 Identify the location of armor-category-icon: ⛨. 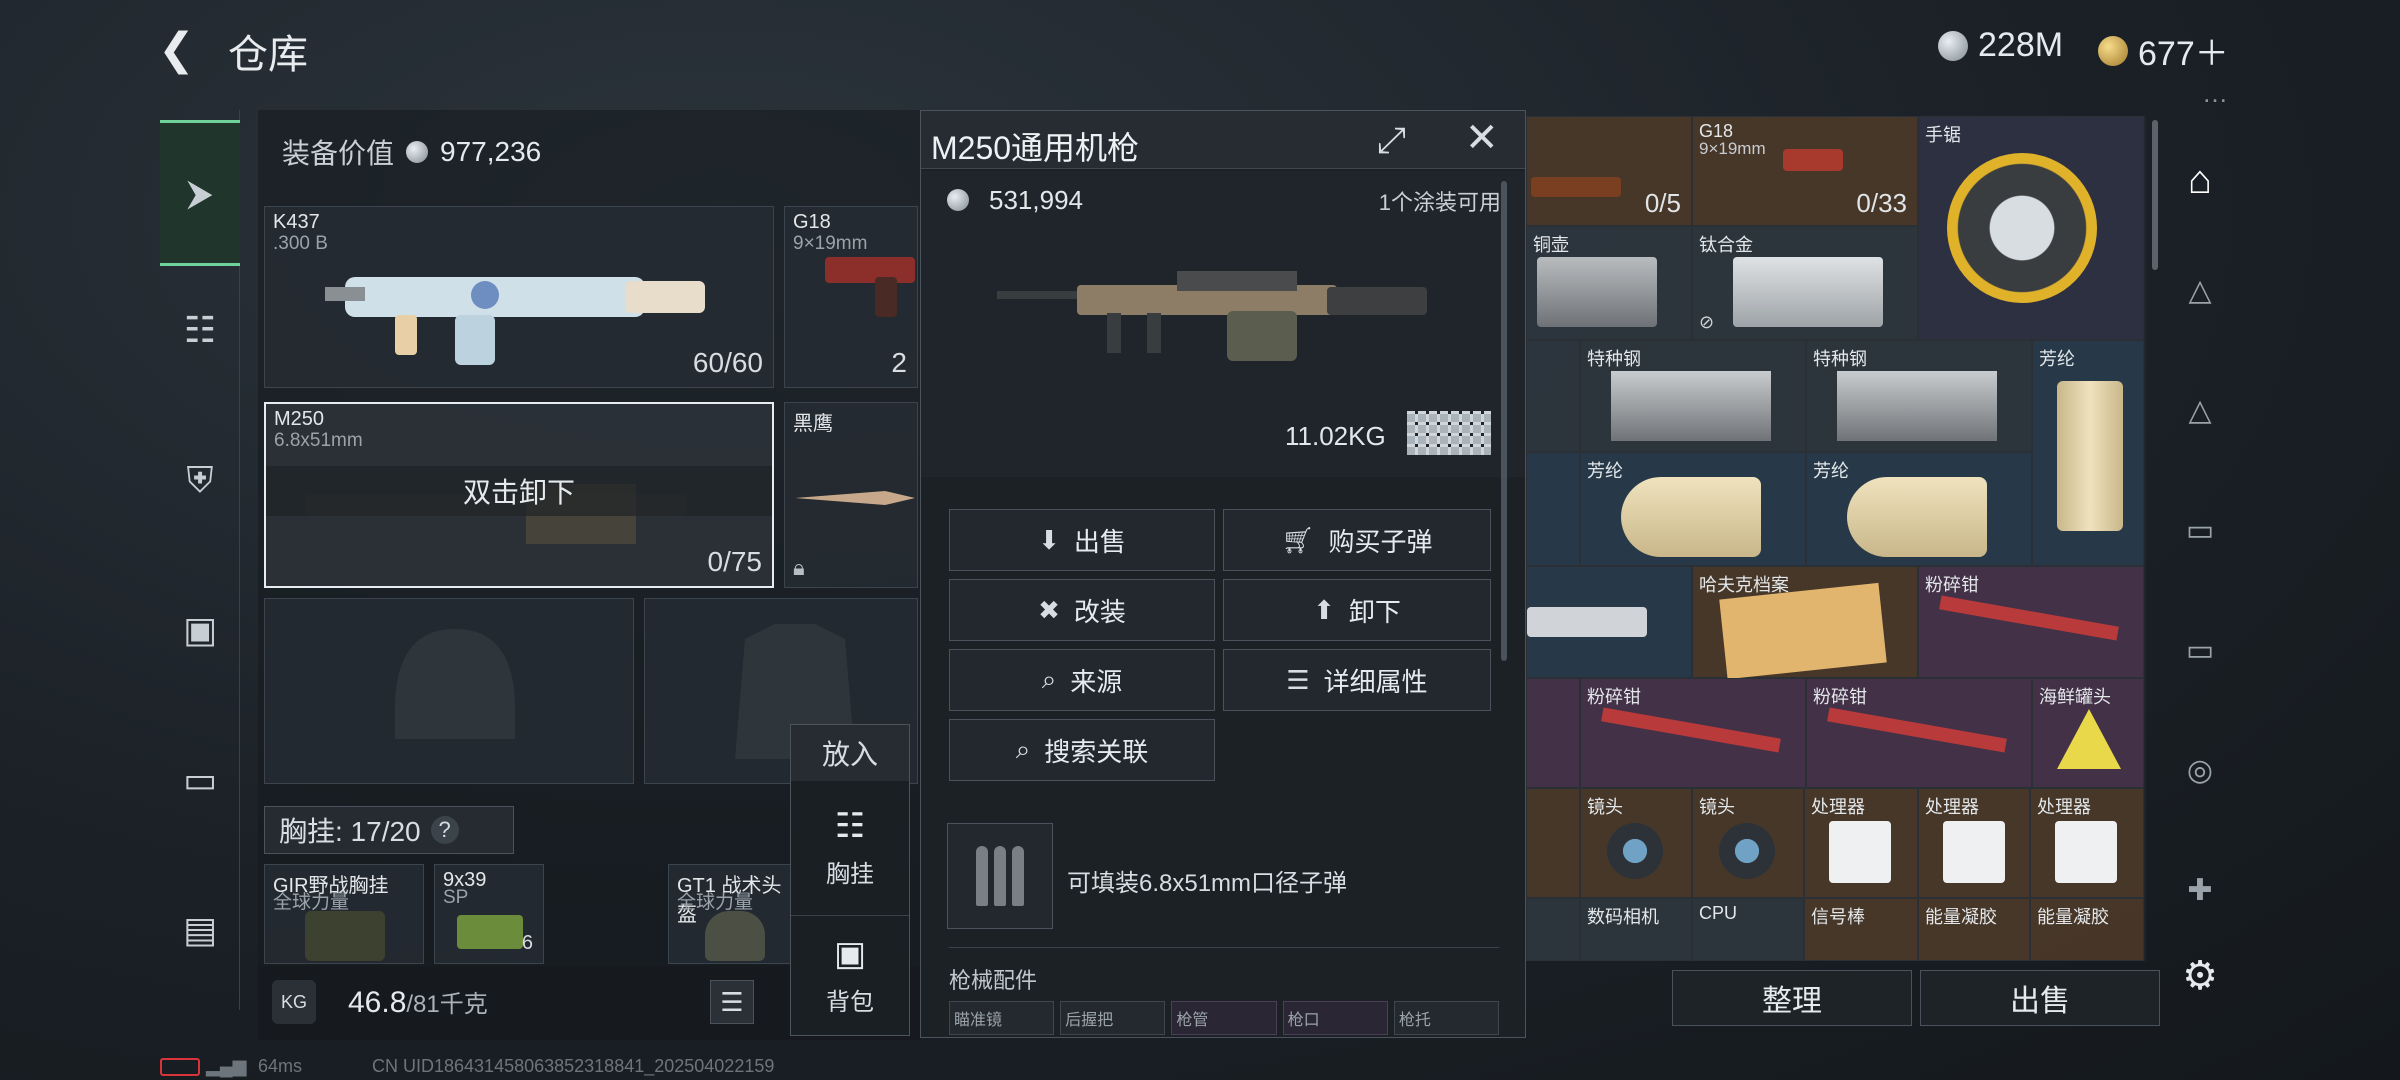
(200, 480).